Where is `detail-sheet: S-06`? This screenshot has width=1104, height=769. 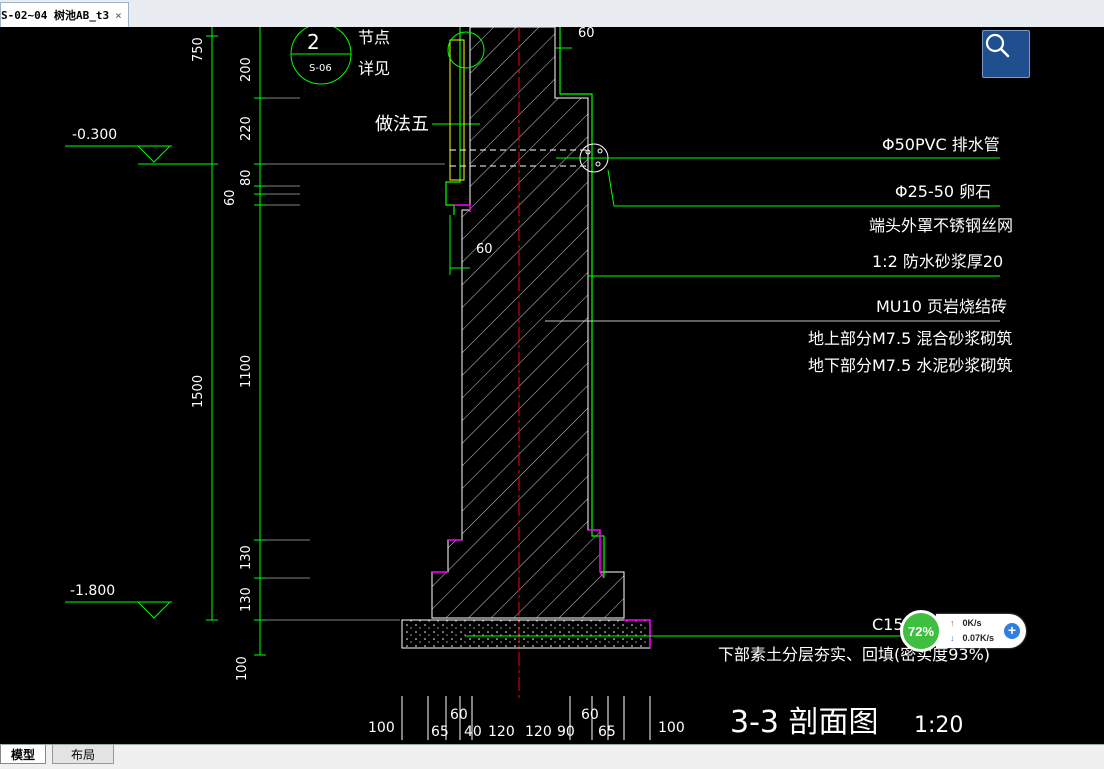 detail-sheet: S-06 is located at coordinates (320, 68).